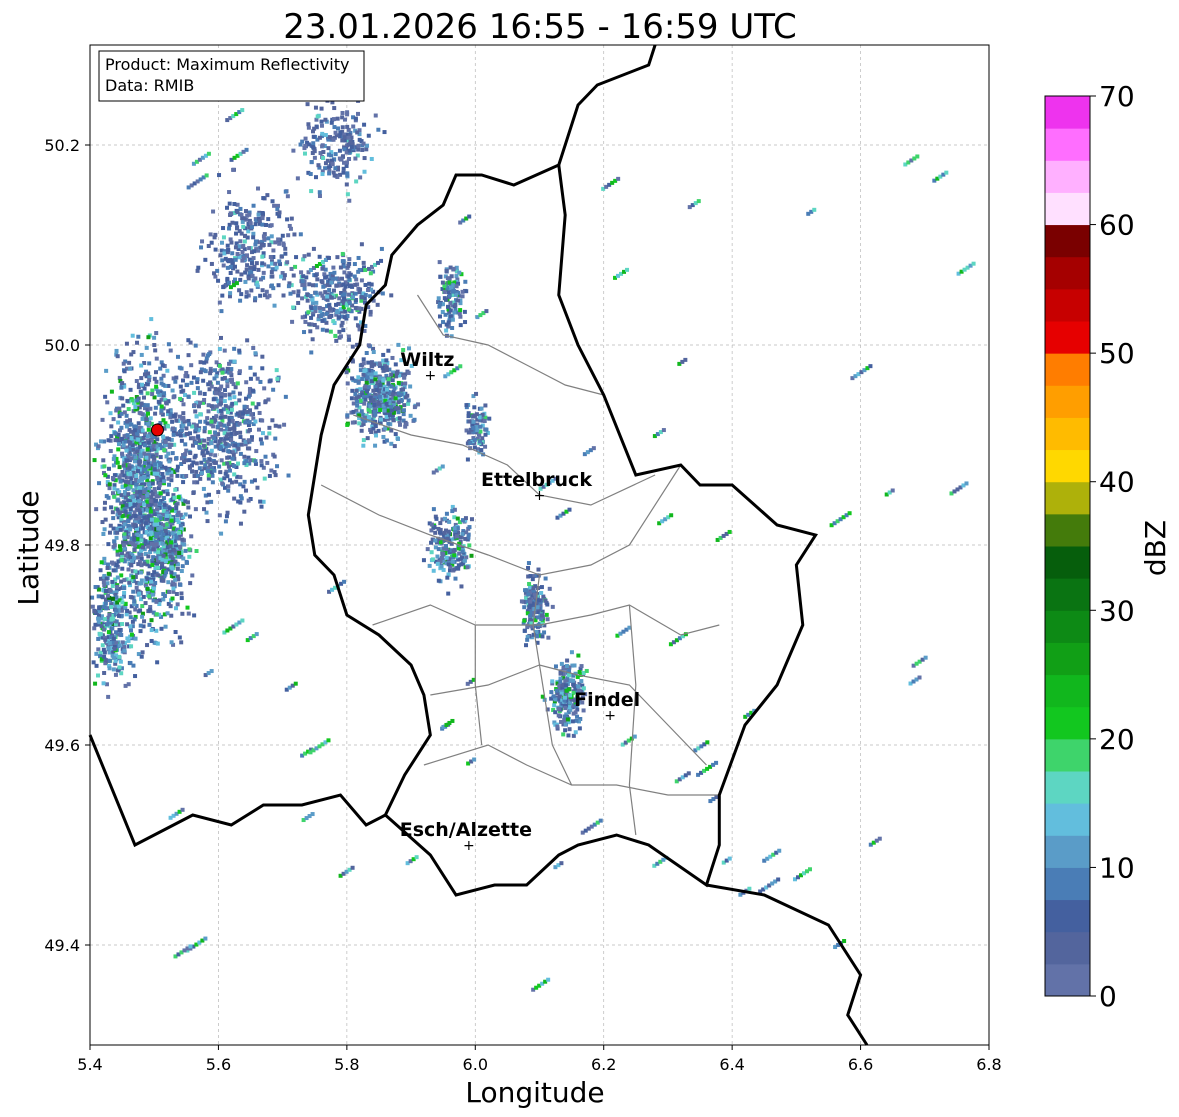 This screenshot has width=1179, height=1117. I want to click on city-label: Esch/Alzette, so click(466, 830).